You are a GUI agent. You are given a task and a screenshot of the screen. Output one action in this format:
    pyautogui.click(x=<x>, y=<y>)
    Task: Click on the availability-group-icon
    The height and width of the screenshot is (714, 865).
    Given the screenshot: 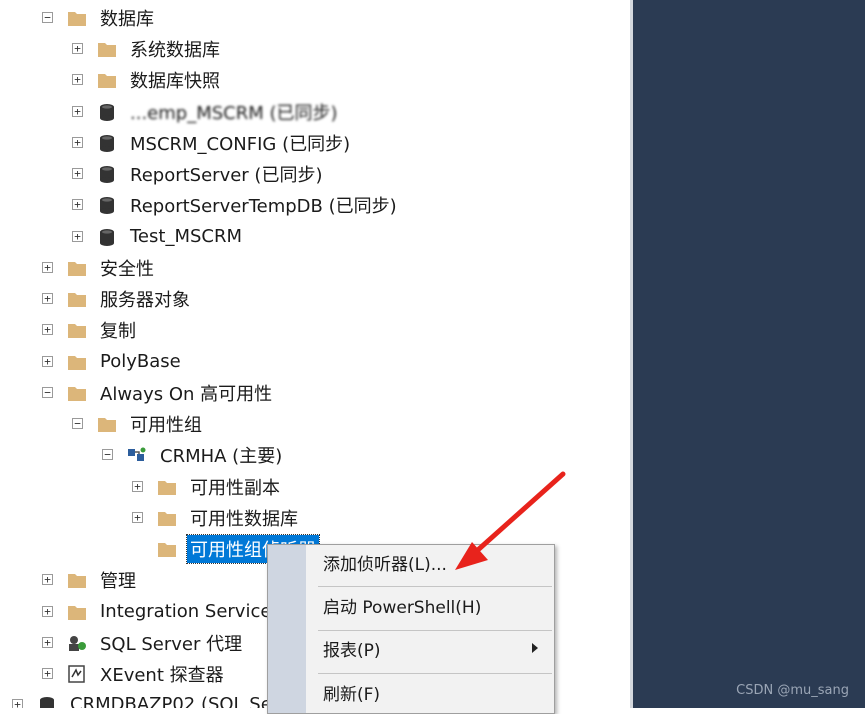 What is the action you would take?
    pyautogui.click(x=137, y=454)
    